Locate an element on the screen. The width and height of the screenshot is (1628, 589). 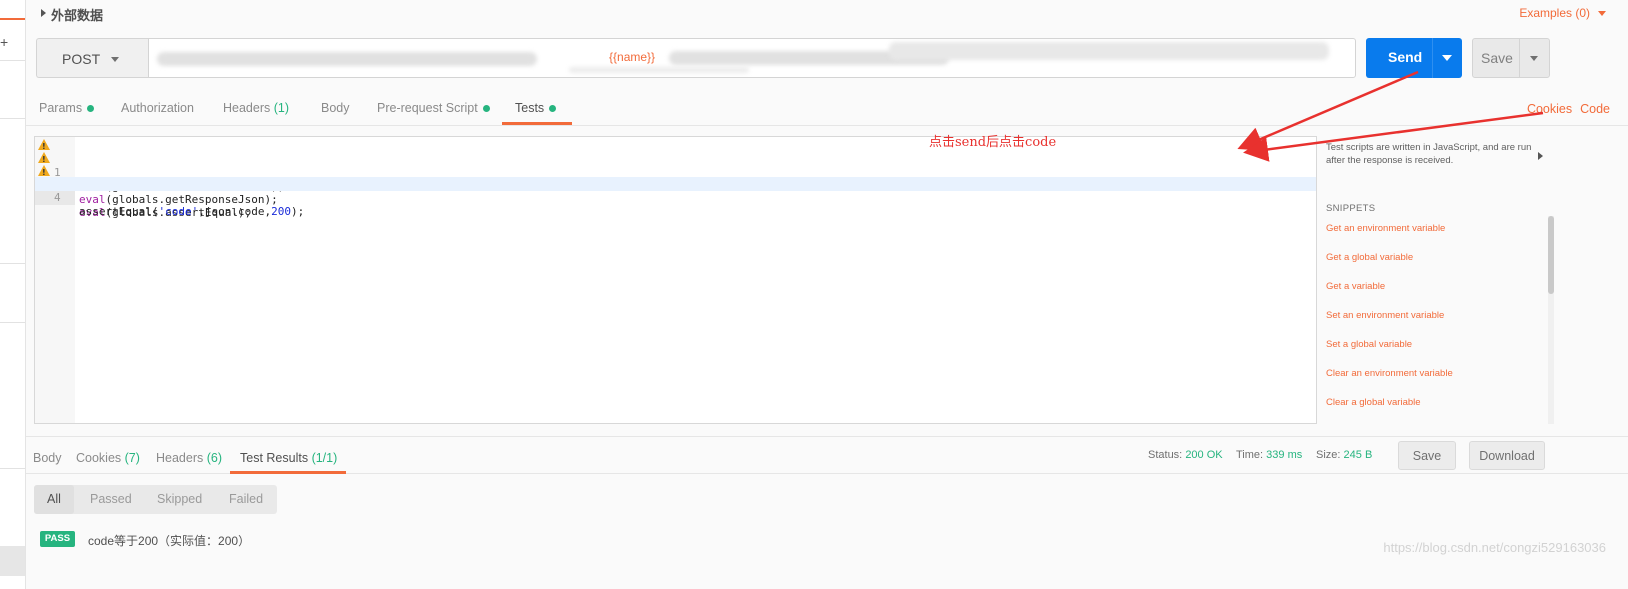
request-links: Cookies Code is located at coordinates (1568, 109).